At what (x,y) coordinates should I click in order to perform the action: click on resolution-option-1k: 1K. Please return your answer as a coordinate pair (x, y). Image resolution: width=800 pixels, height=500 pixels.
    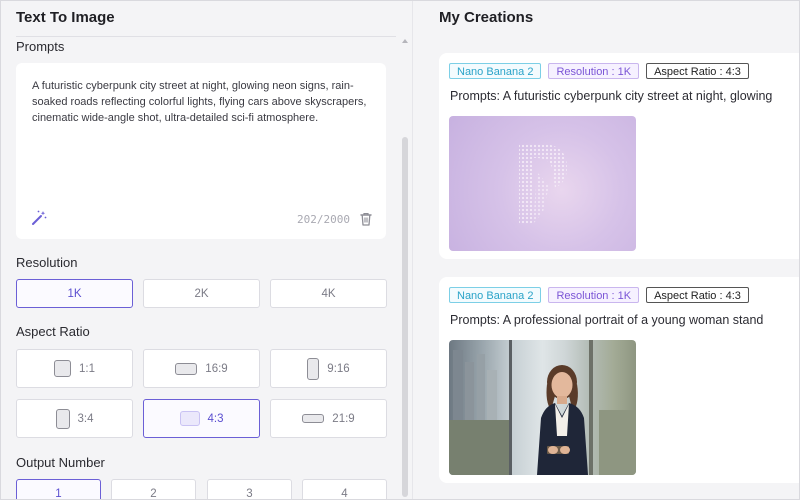
    Looking at the image, I should click on (74, 293).